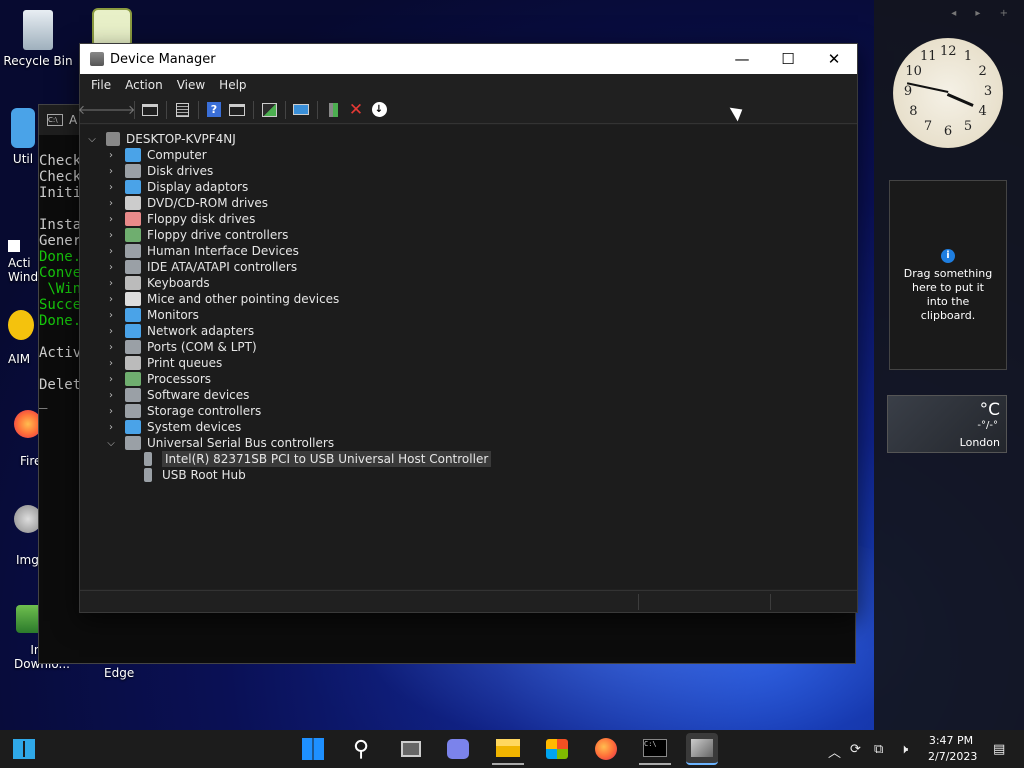 The height and width of the screenshot is (768, 1024). I want to click on tree-category: › Human Interface Devices, so click(202, 251).